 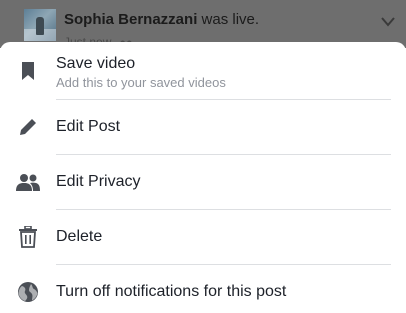 I want to click on menu-item-subtitle: Add this to your saved videos, so click(x=141, y=82).